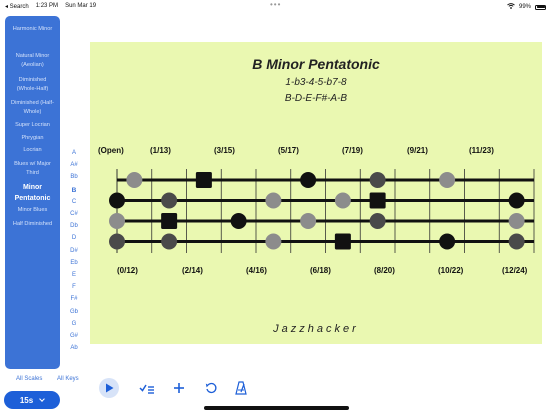  What do you see at coordinates (111, 150) in the screenshot?
I see `fret-label-top: (Open)` at bounding box center [111, 150].